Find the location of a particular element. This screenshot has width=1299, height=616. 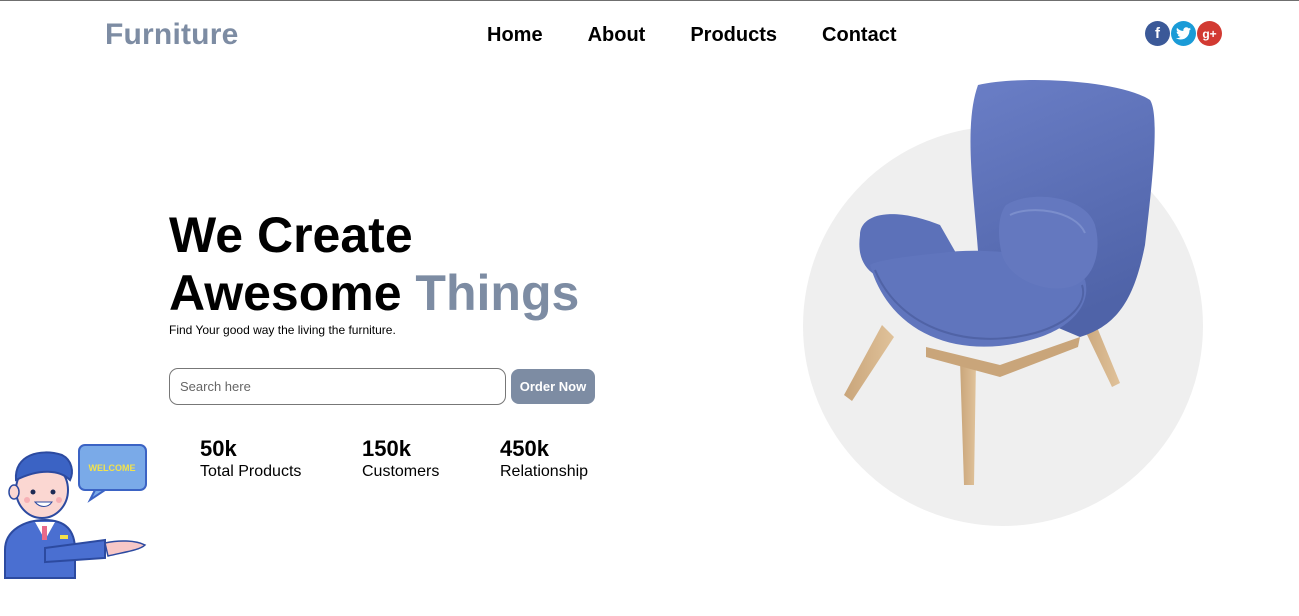

welcome-text: WELCOME is located at coordinates (112, 468).